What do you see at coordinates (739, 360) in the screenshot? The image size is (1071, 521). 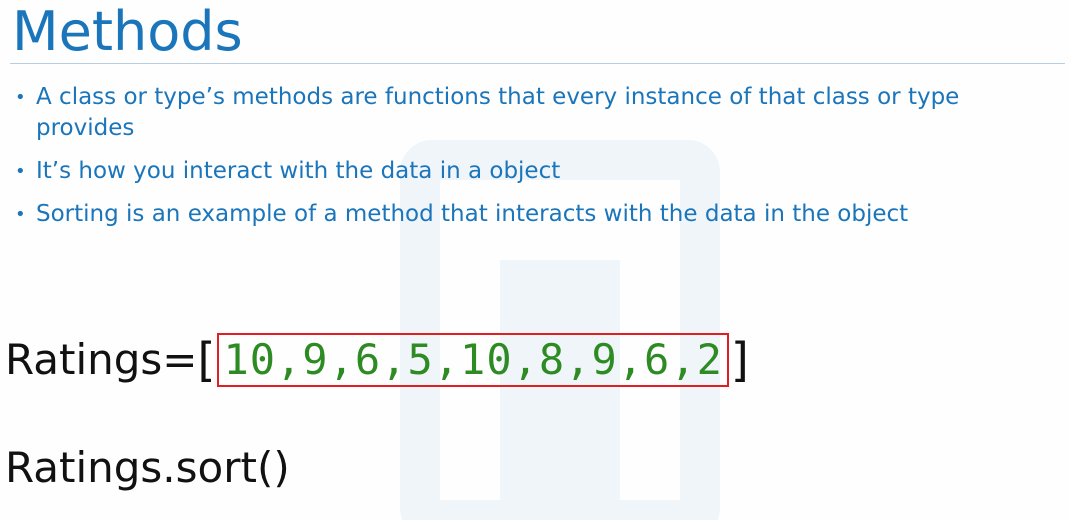 I see `close-bracket: ]` at bounding box center [739, 360].